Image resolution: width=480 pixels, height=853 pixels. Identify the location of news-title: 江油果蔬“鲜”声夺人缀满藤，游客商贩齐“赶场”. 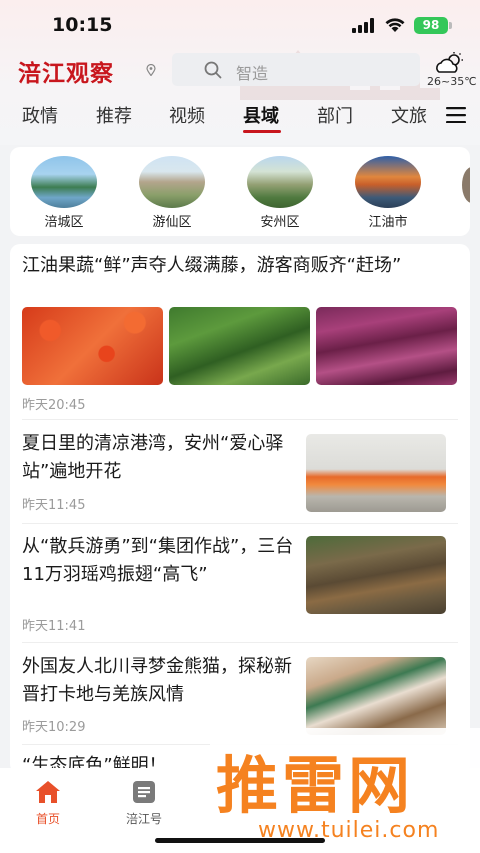
(212, 265).